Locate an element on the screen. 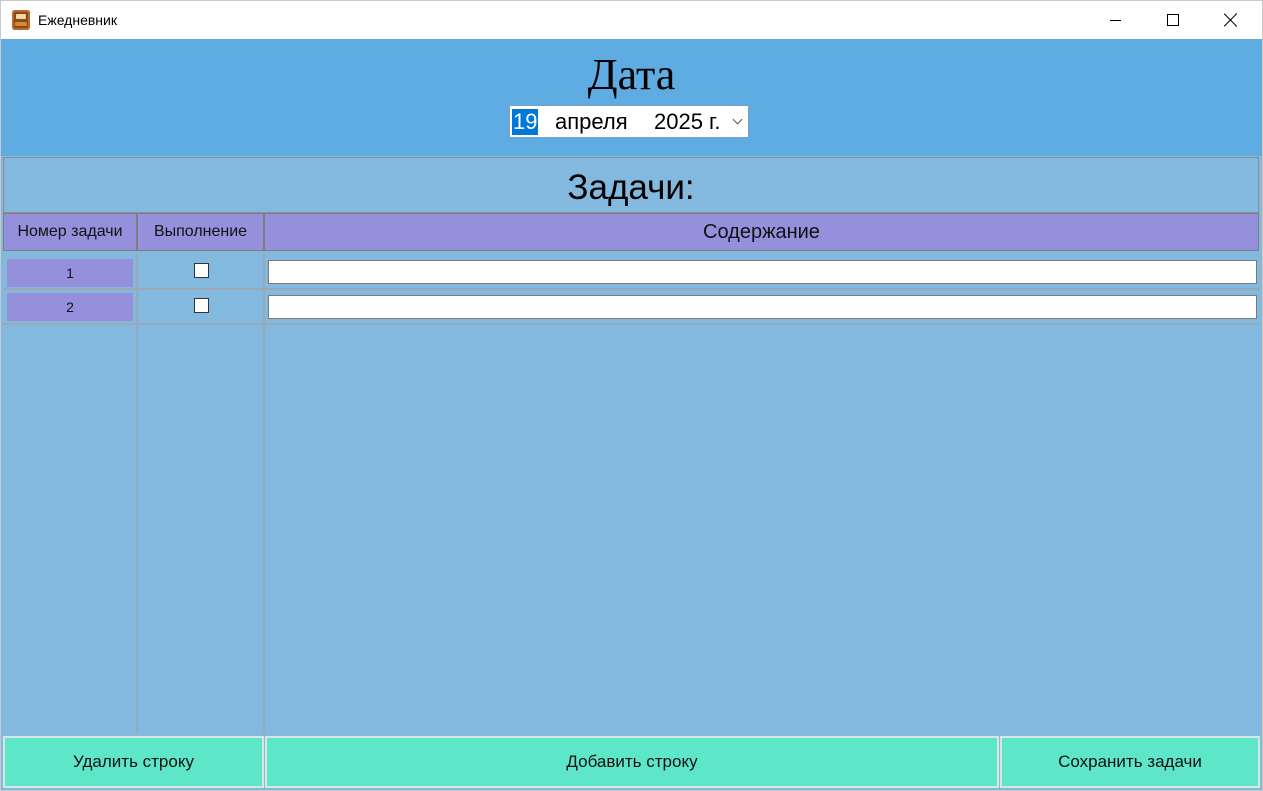  close-icon is located at coordinates (1231, 20).